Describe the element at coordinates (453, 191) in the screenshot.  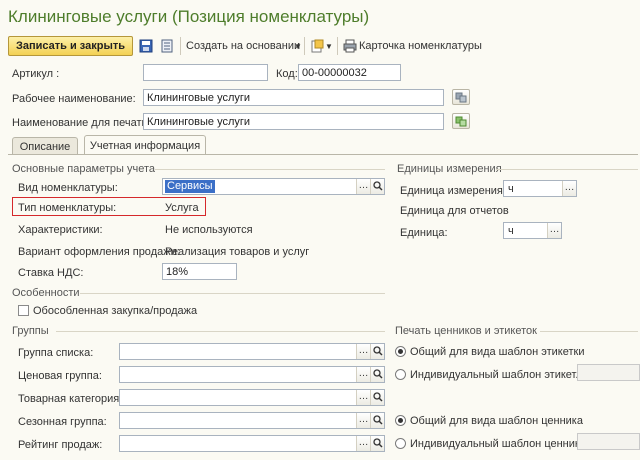
I see `unit-label: Единица измерения:` at that location.